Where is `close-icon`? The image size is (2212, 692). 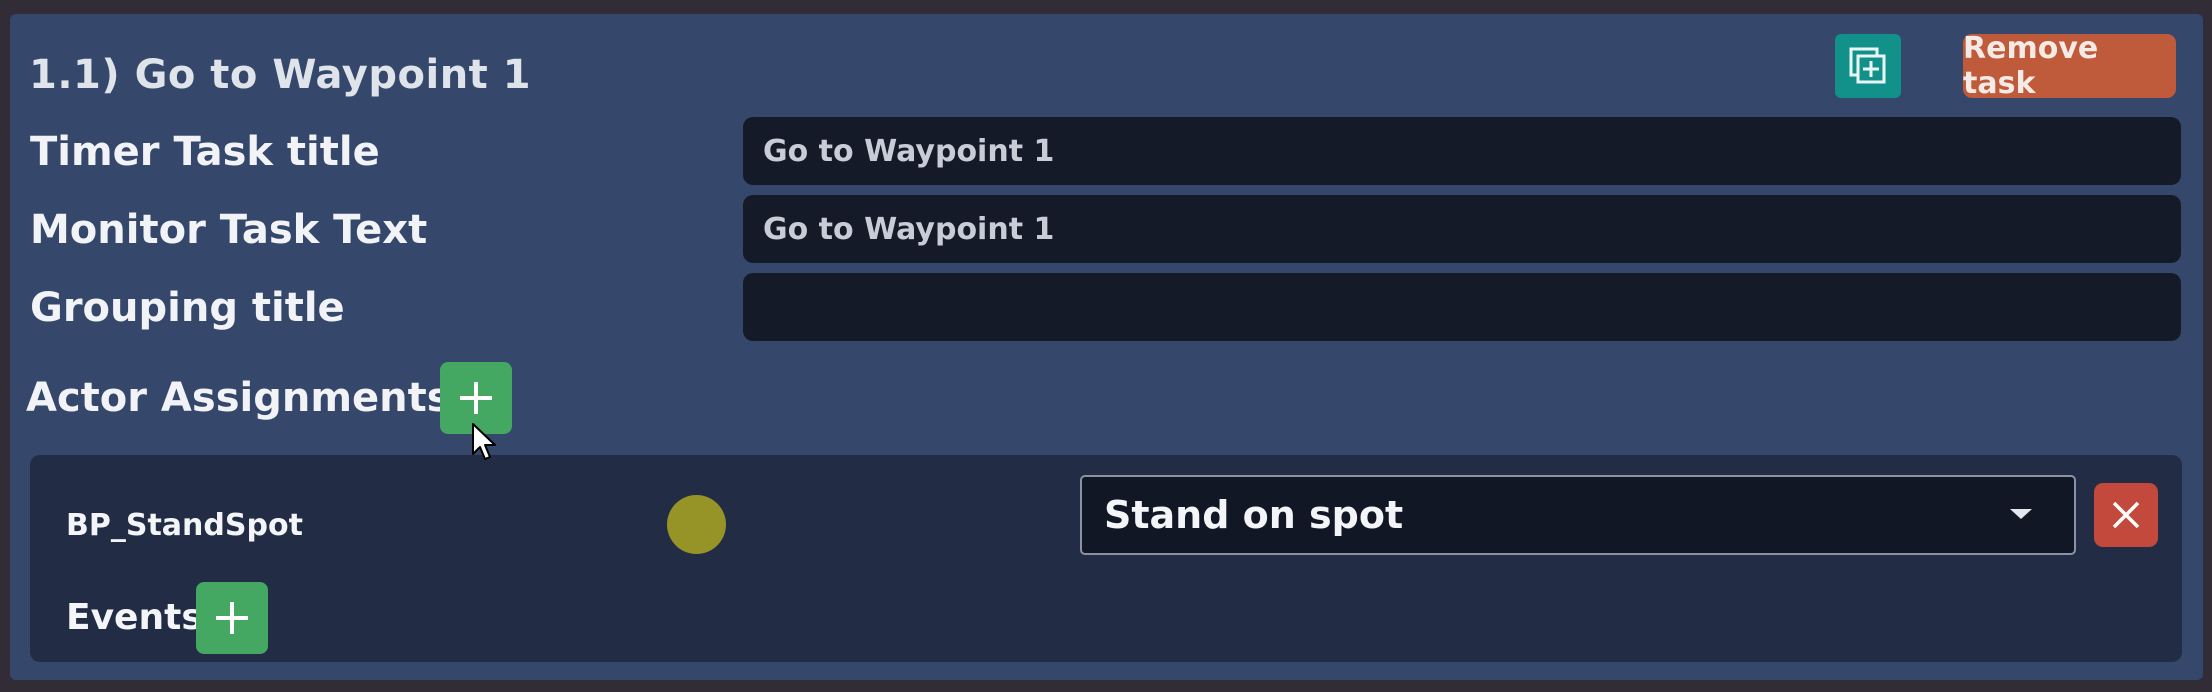 close-icon is located at coordinates (2126, 515).